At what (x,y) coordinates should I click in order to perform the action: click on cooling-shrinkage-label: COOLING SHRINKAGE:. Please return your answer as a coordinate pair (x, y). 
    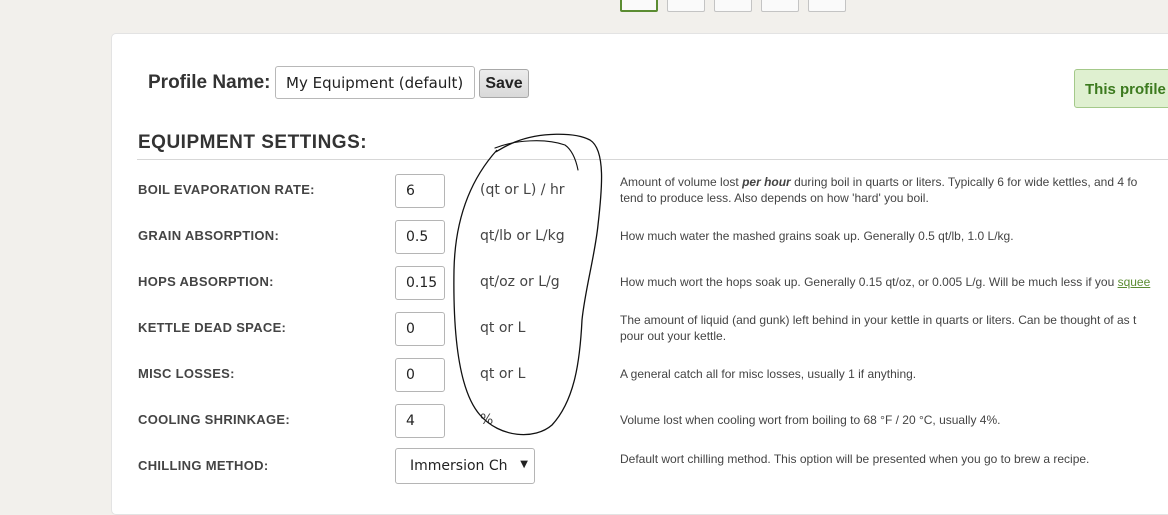
    Looking at the image, I should click on (214, 419).